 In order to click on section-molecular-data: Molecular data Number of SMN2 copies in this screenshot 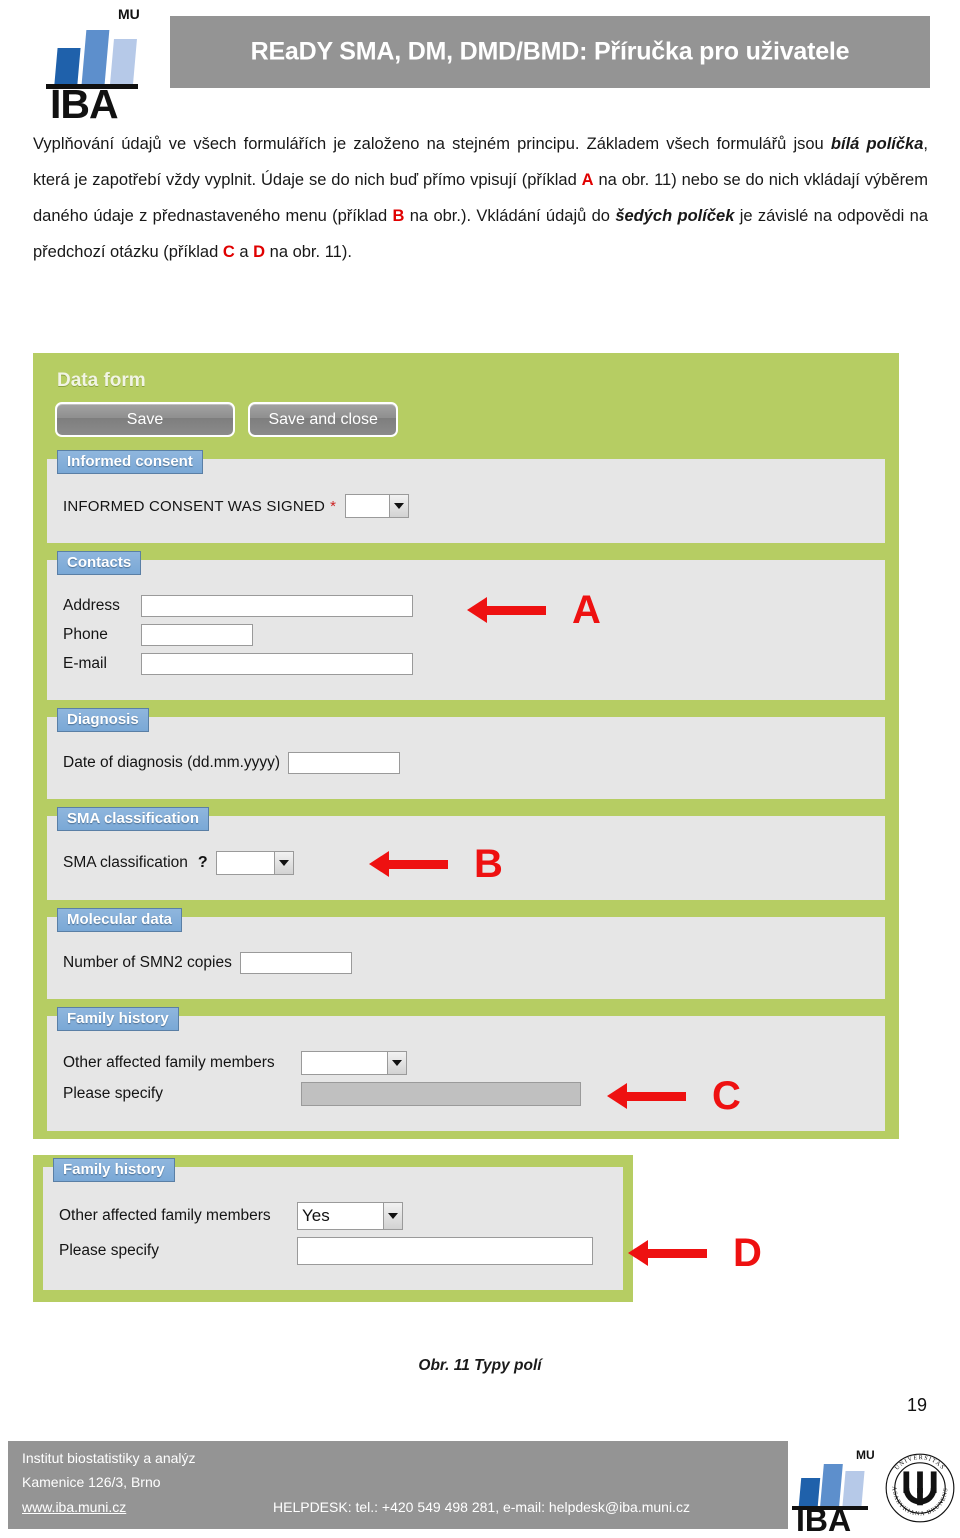, I will do `click(466, 953)`.